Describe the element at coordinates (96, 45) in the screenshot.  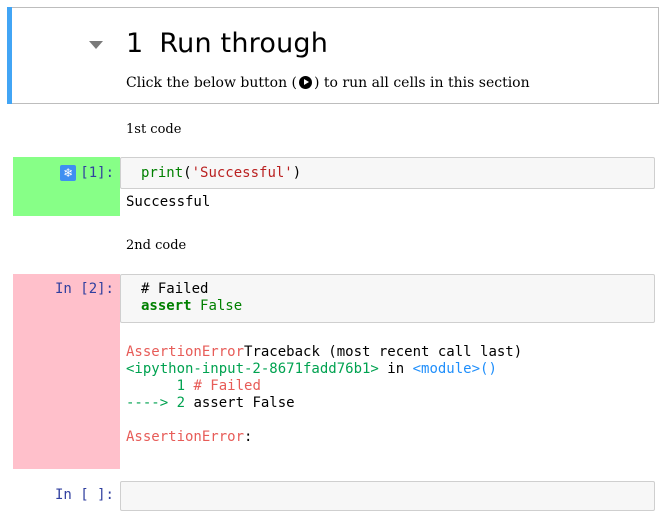
I see `collapse-triangle-icon` at that location.